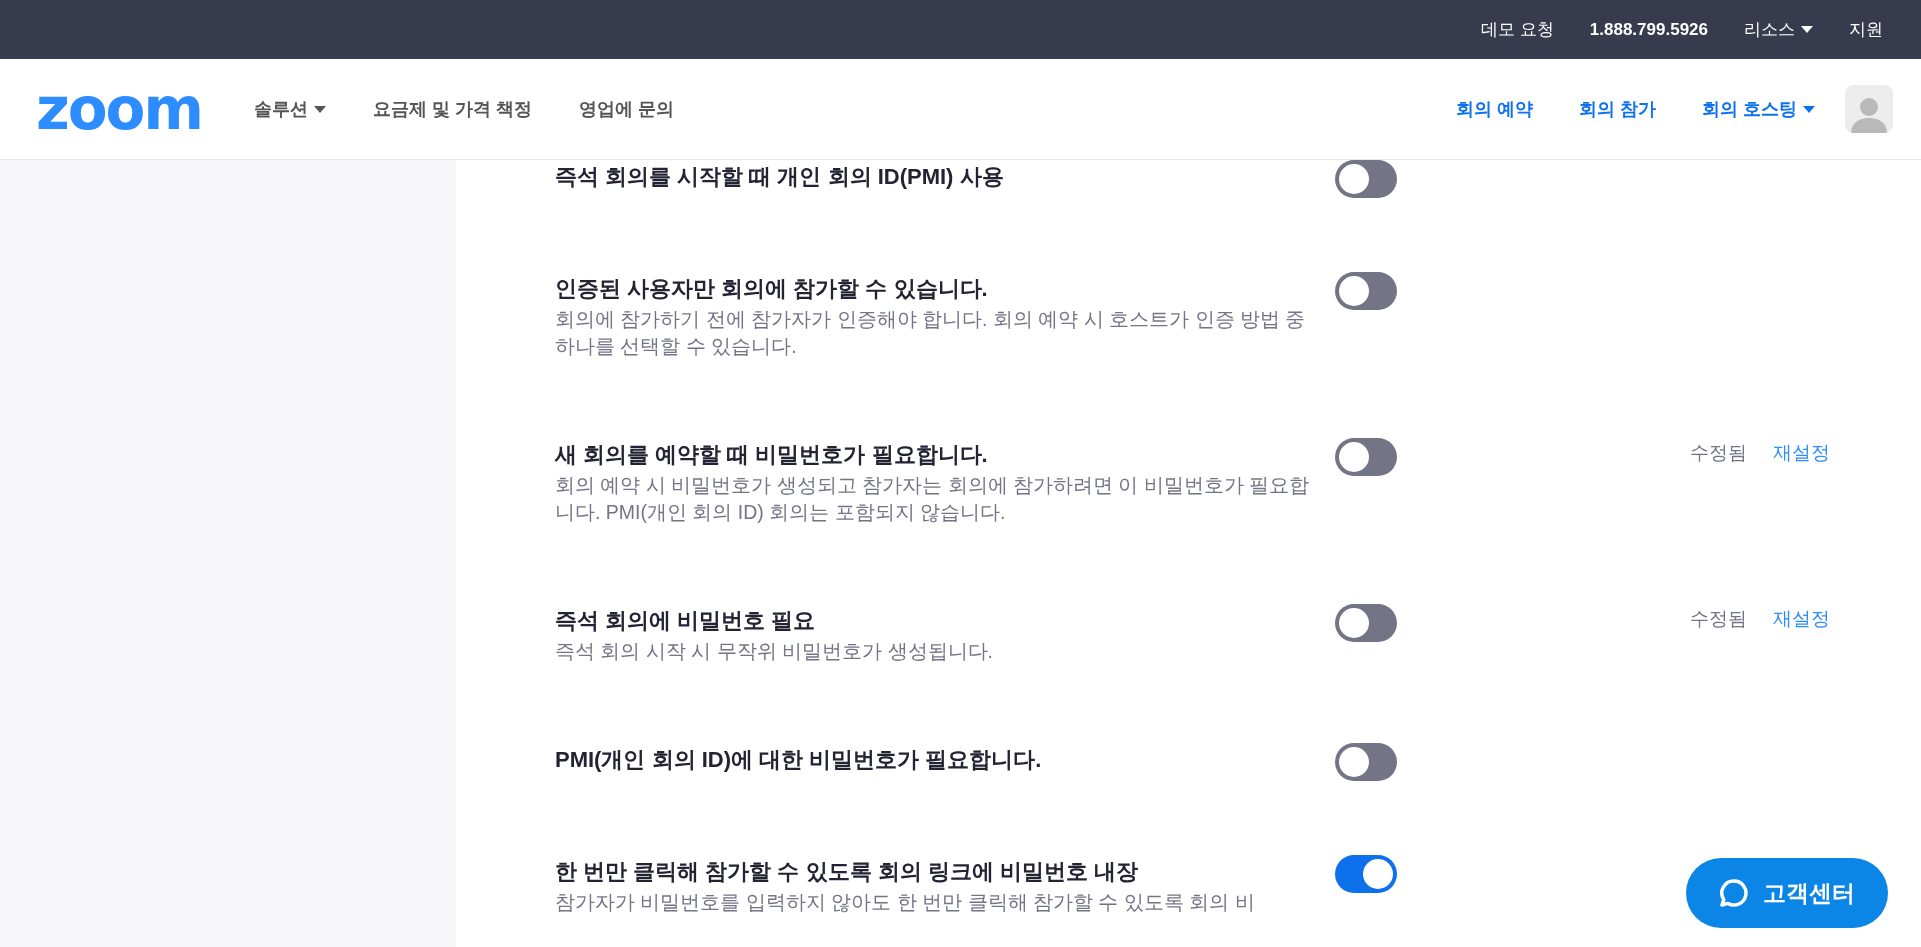  I want to click on nav-link: 요금제 및 가격 책정, so click(452, 109).